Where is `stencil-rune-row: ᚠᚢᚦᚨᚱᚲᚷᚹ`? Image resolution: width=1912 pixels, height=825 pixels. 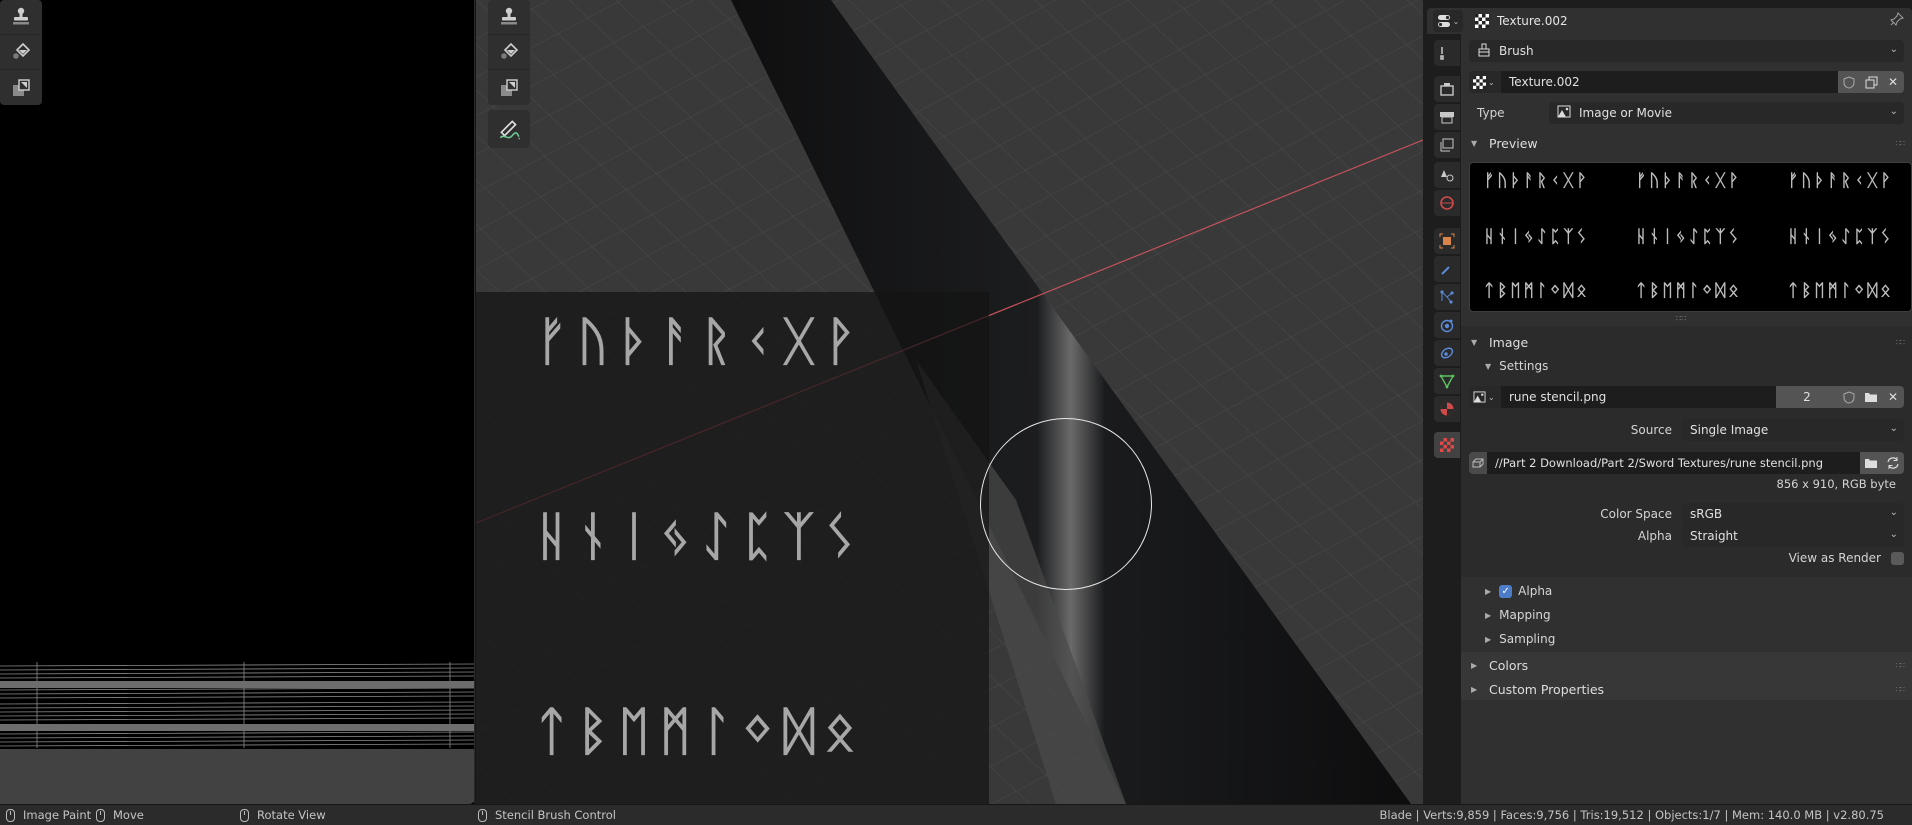 stencil-rune-row: ᚠᚢᚦᚨᚱᚲᚷᚹ is located at coordinates (701, 342).